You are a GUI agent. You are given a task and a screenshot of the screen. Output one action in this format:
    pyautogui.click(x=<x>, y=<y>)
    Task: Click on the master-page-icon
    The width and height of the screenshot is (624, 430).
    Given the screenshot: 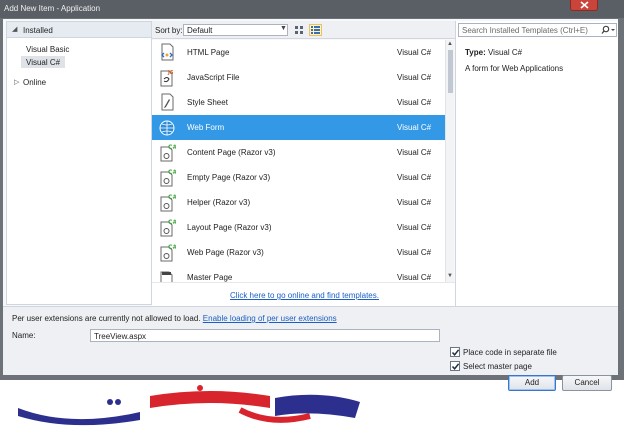 What is the action you would take?
    pyautogui.click(x=166, y=276)
    